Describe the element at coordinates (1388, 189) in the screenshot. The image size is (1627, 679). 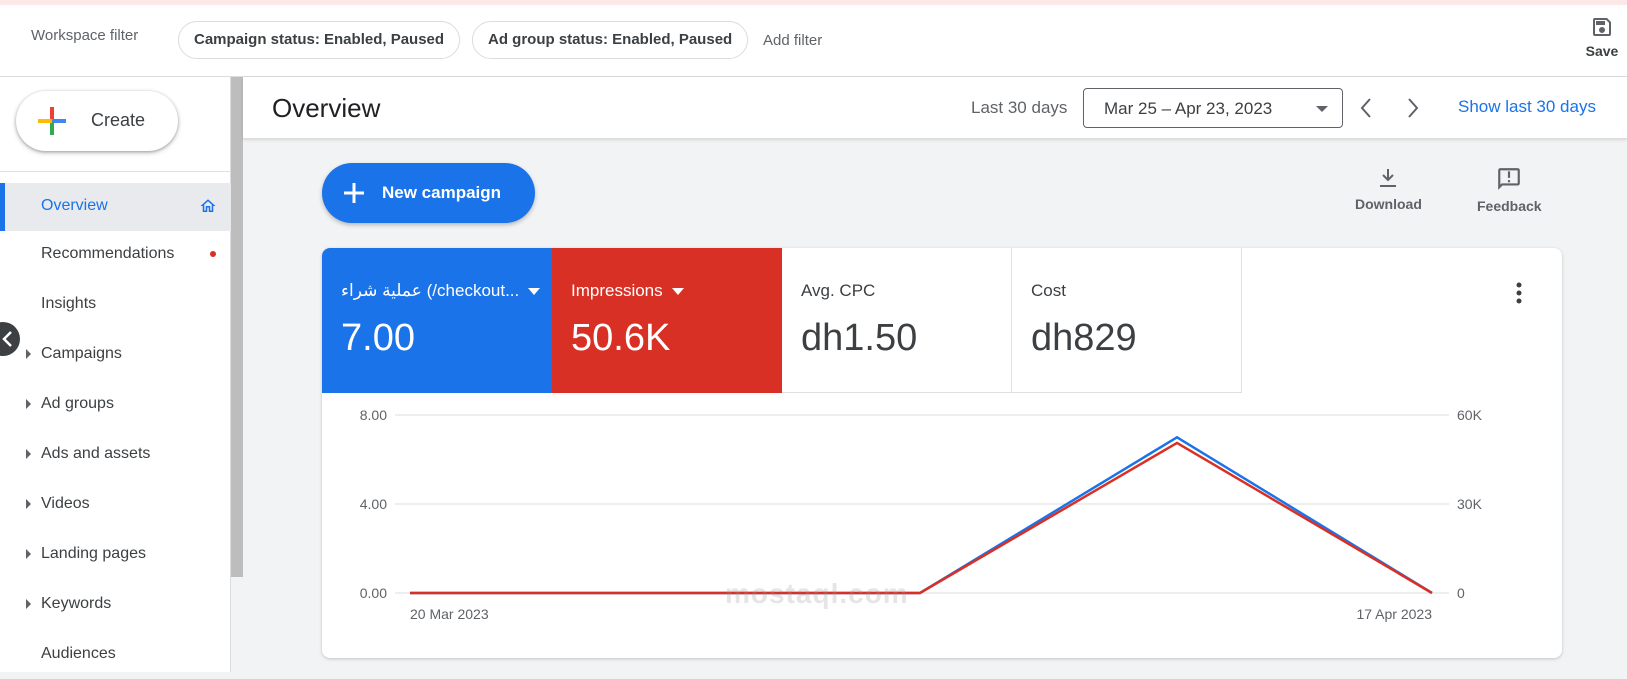
I see `download-button: Download` at that location.